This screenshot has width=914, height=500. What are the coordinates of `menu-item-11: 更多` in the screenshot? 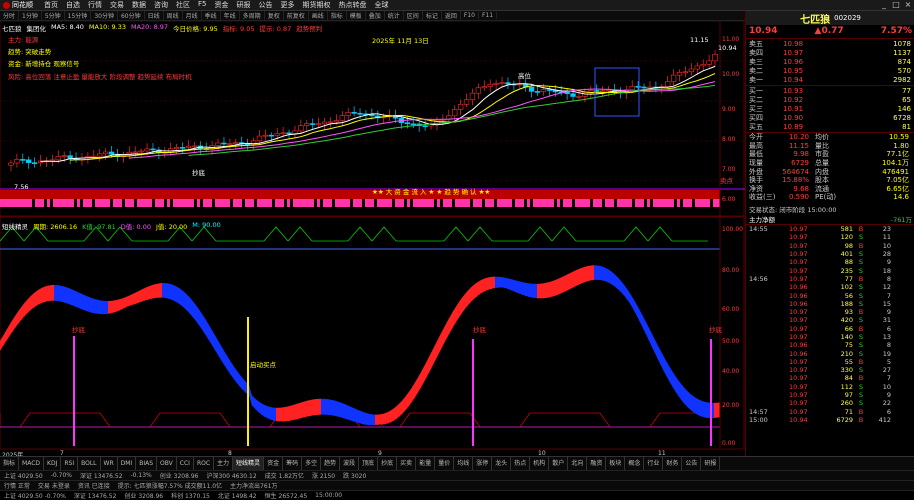 It's located at (287, 5).